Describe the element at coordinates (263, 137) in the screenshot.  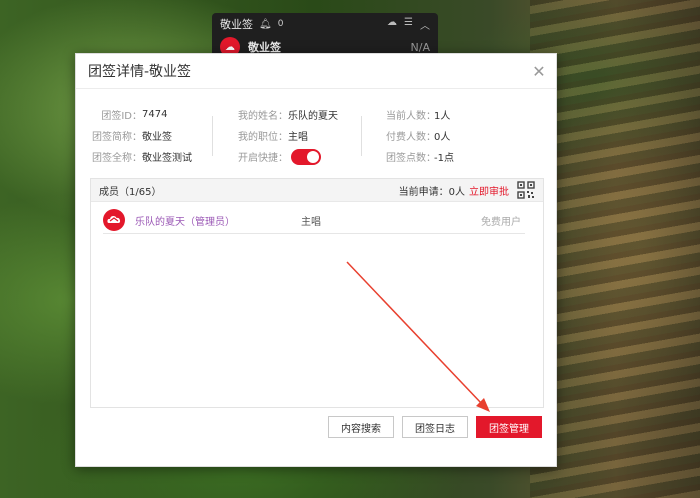
I see `my-position-label: 我的职位：` at that location.